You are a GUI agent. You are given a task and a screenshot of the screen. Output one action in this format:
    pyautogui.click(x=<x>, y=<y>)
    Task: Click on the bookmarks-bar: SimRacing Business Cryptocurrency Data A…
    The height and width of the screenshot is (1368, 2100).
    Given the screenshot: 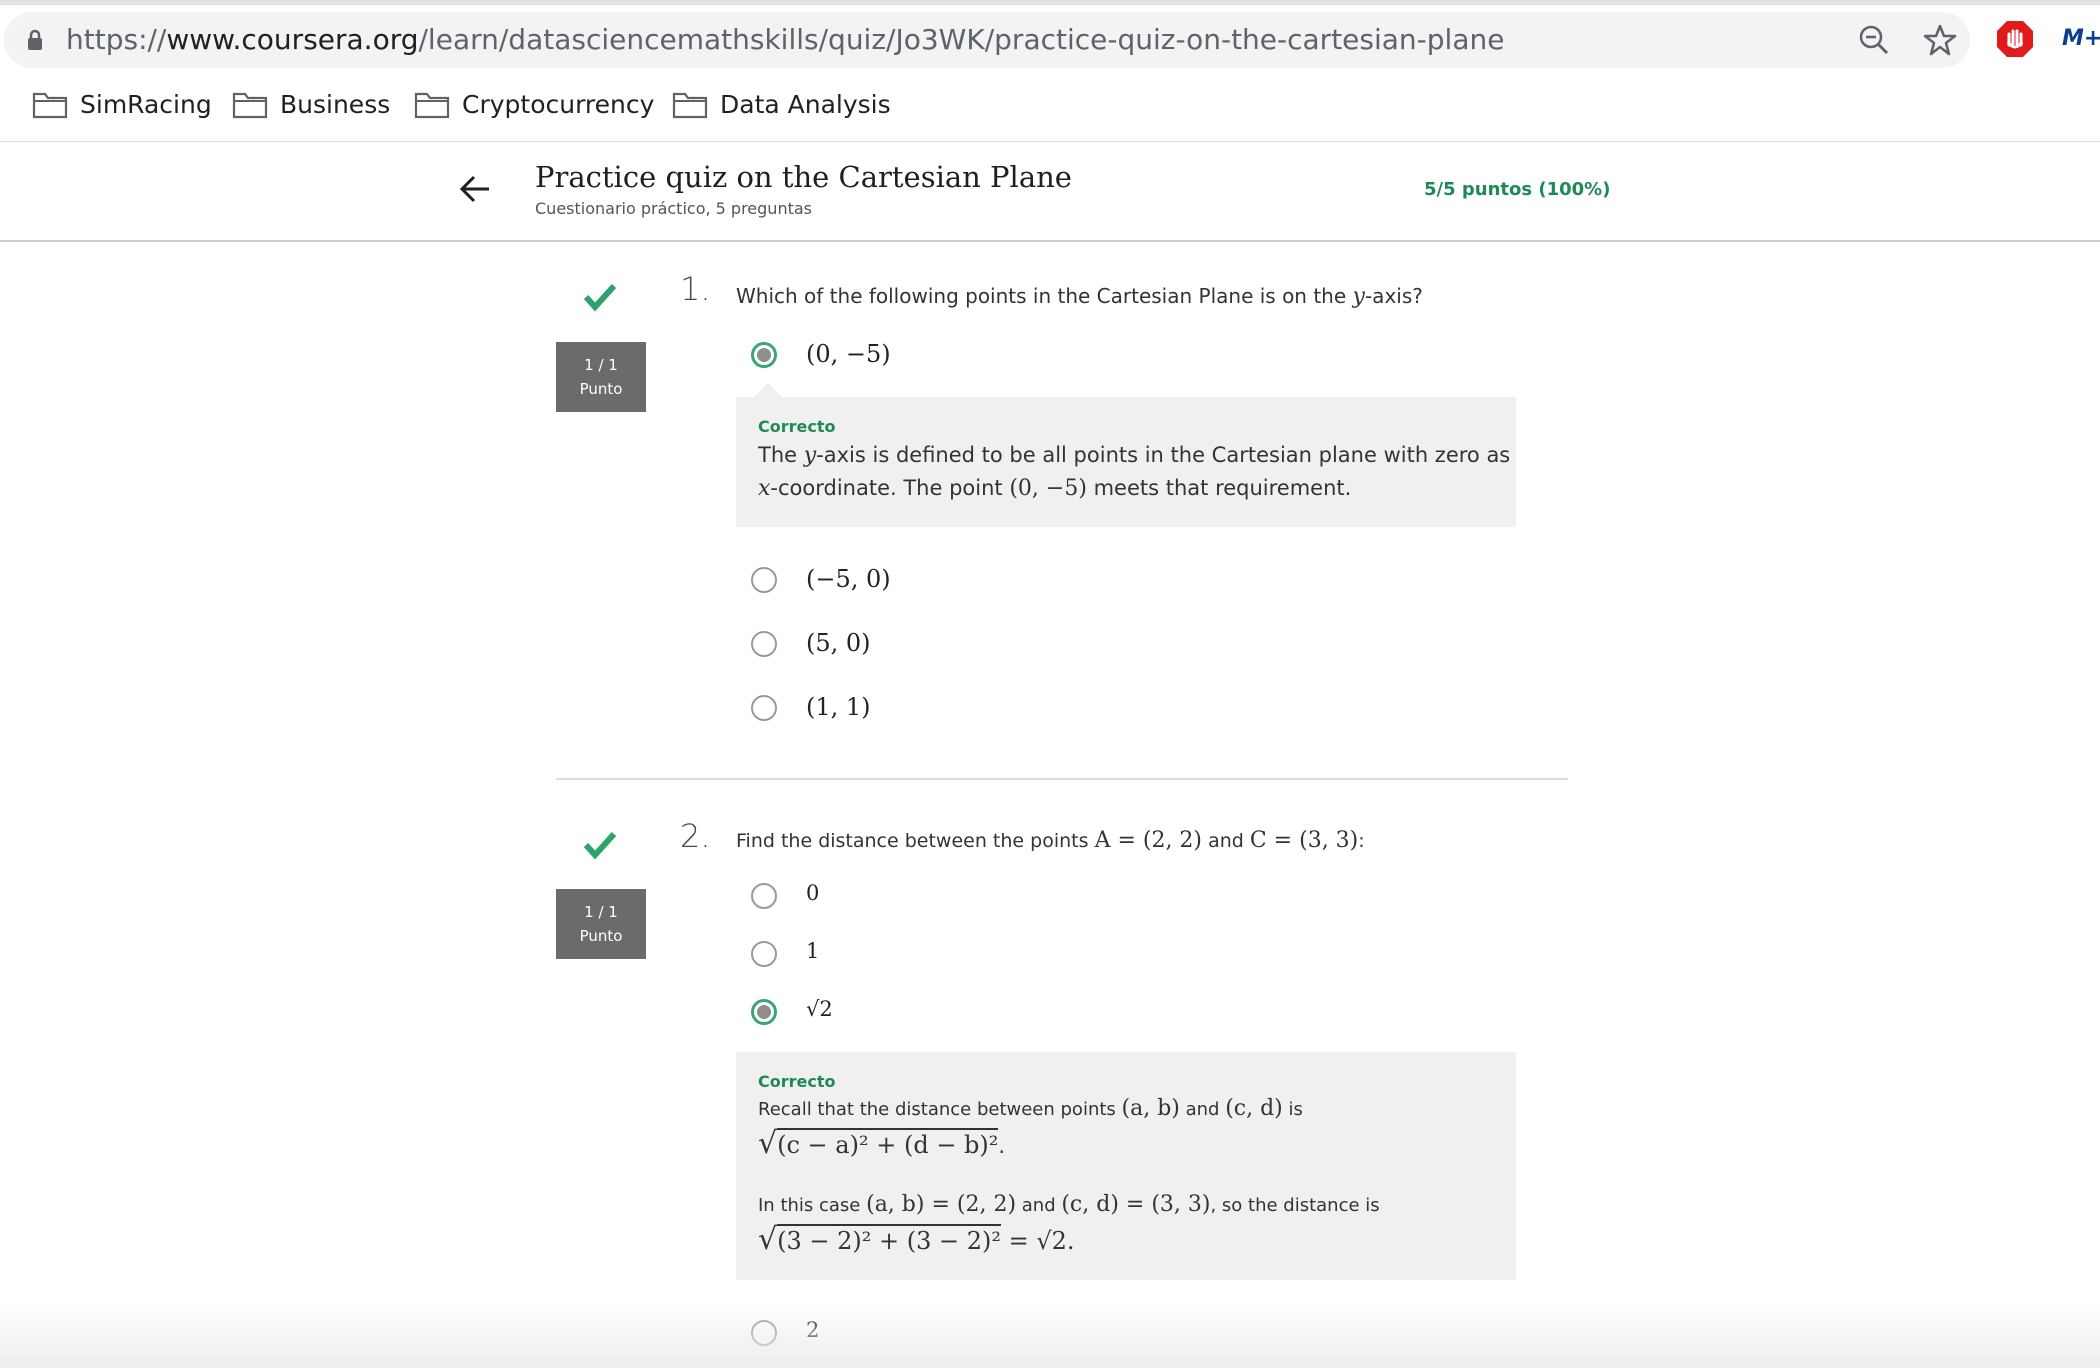 What is the action you would take?
    pyautogui.click(x=1050, y=104)
    